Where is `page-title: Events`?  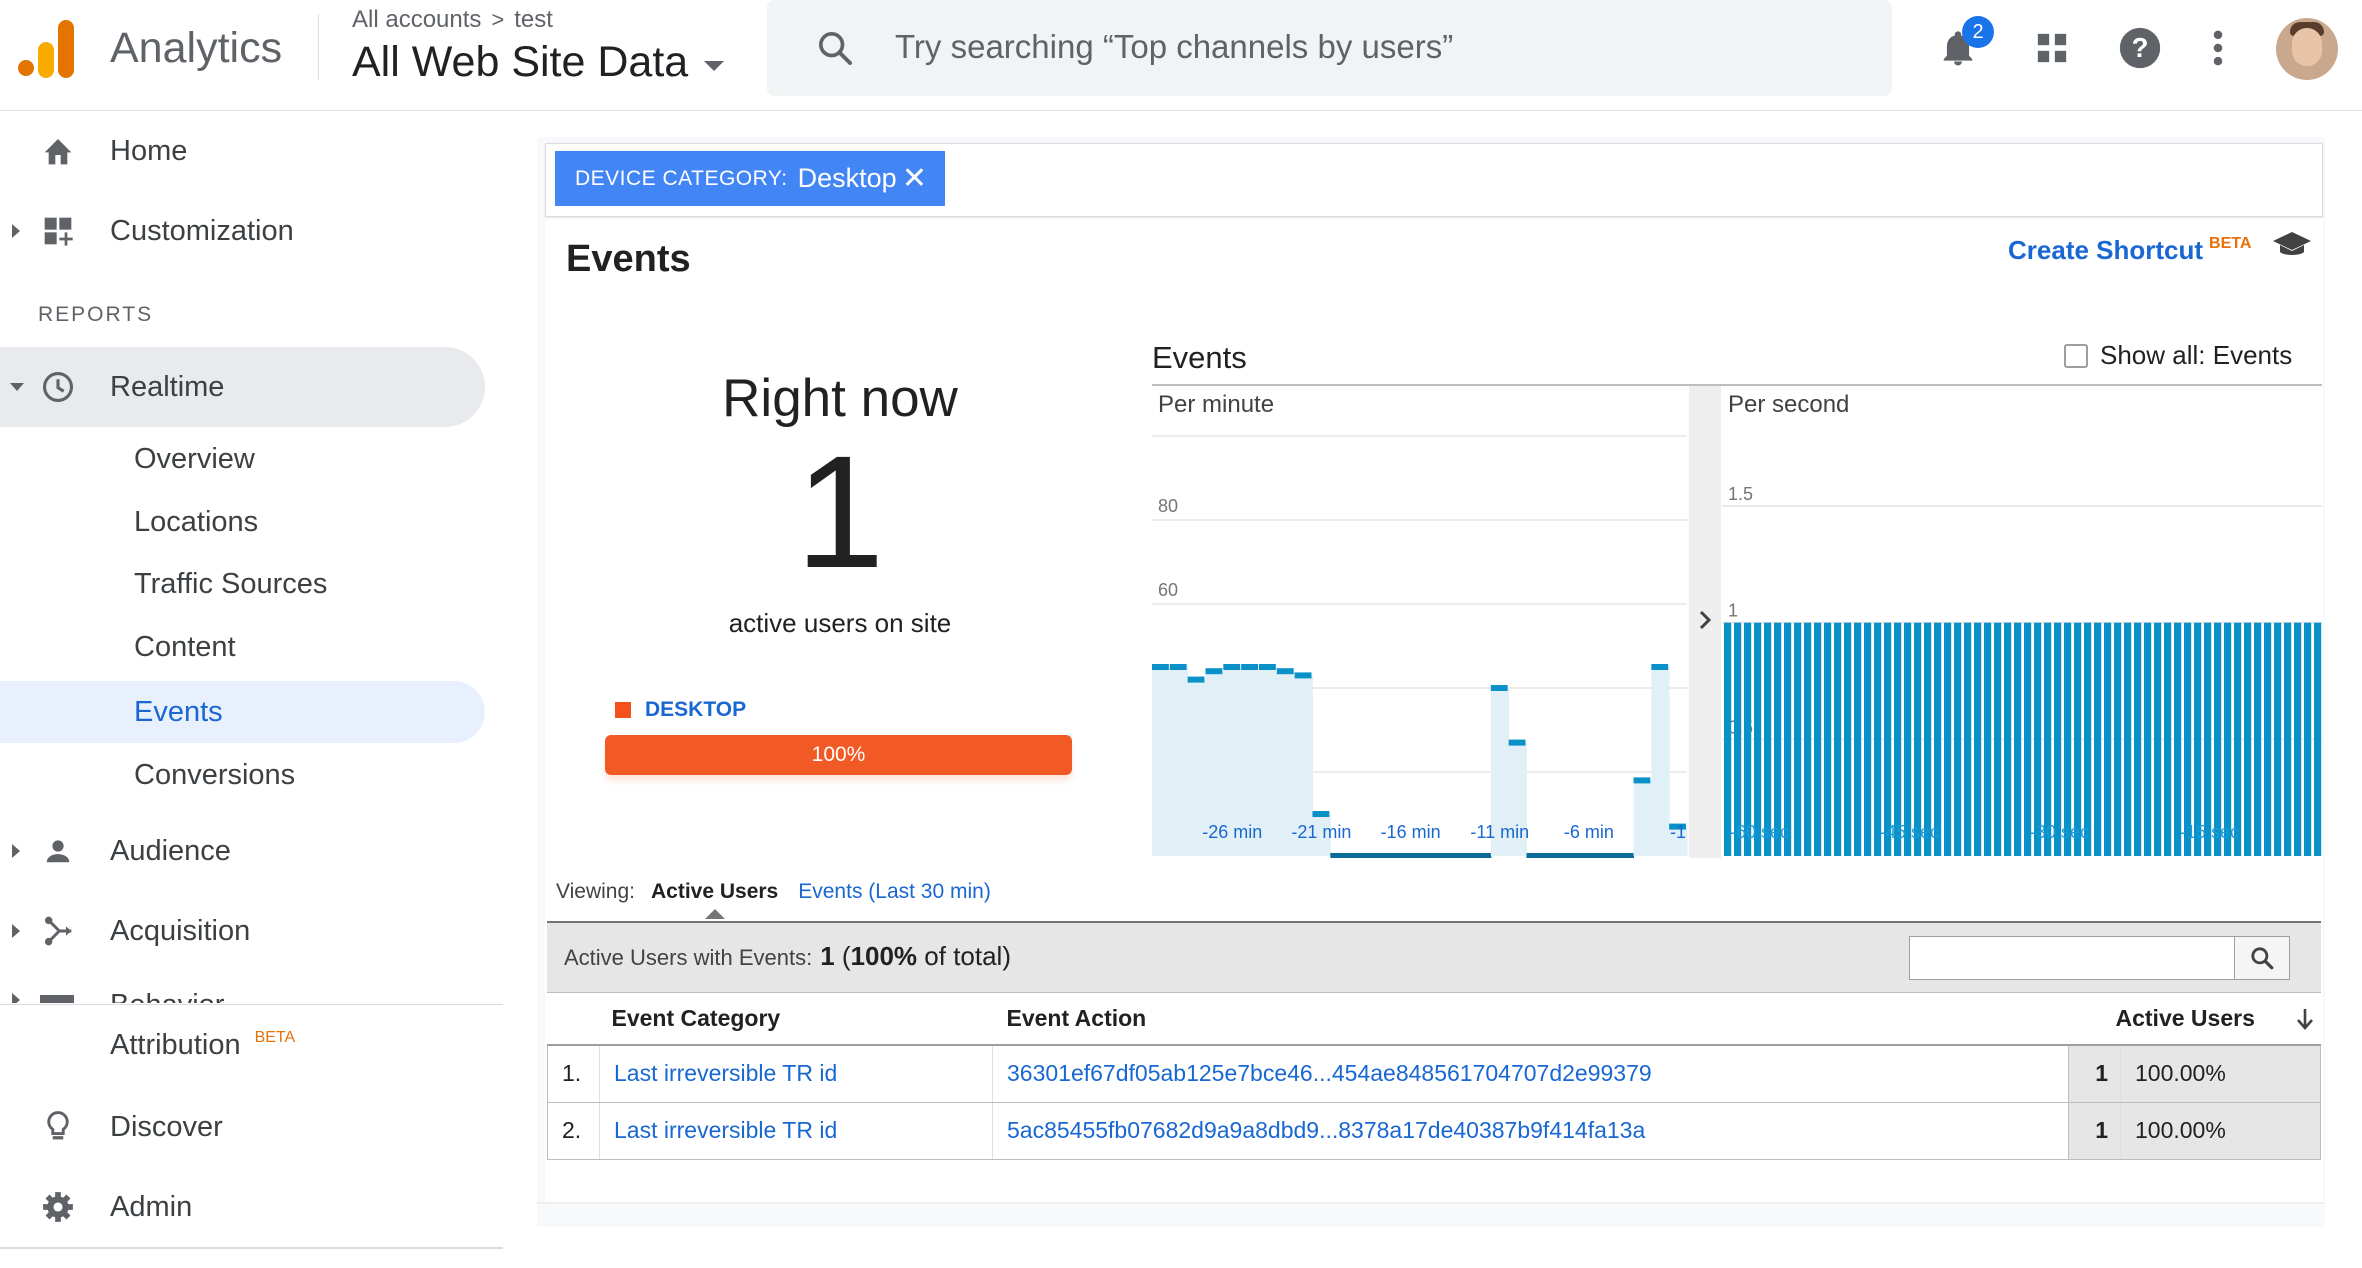 page-title: Events is located at coordinates (628, 259).